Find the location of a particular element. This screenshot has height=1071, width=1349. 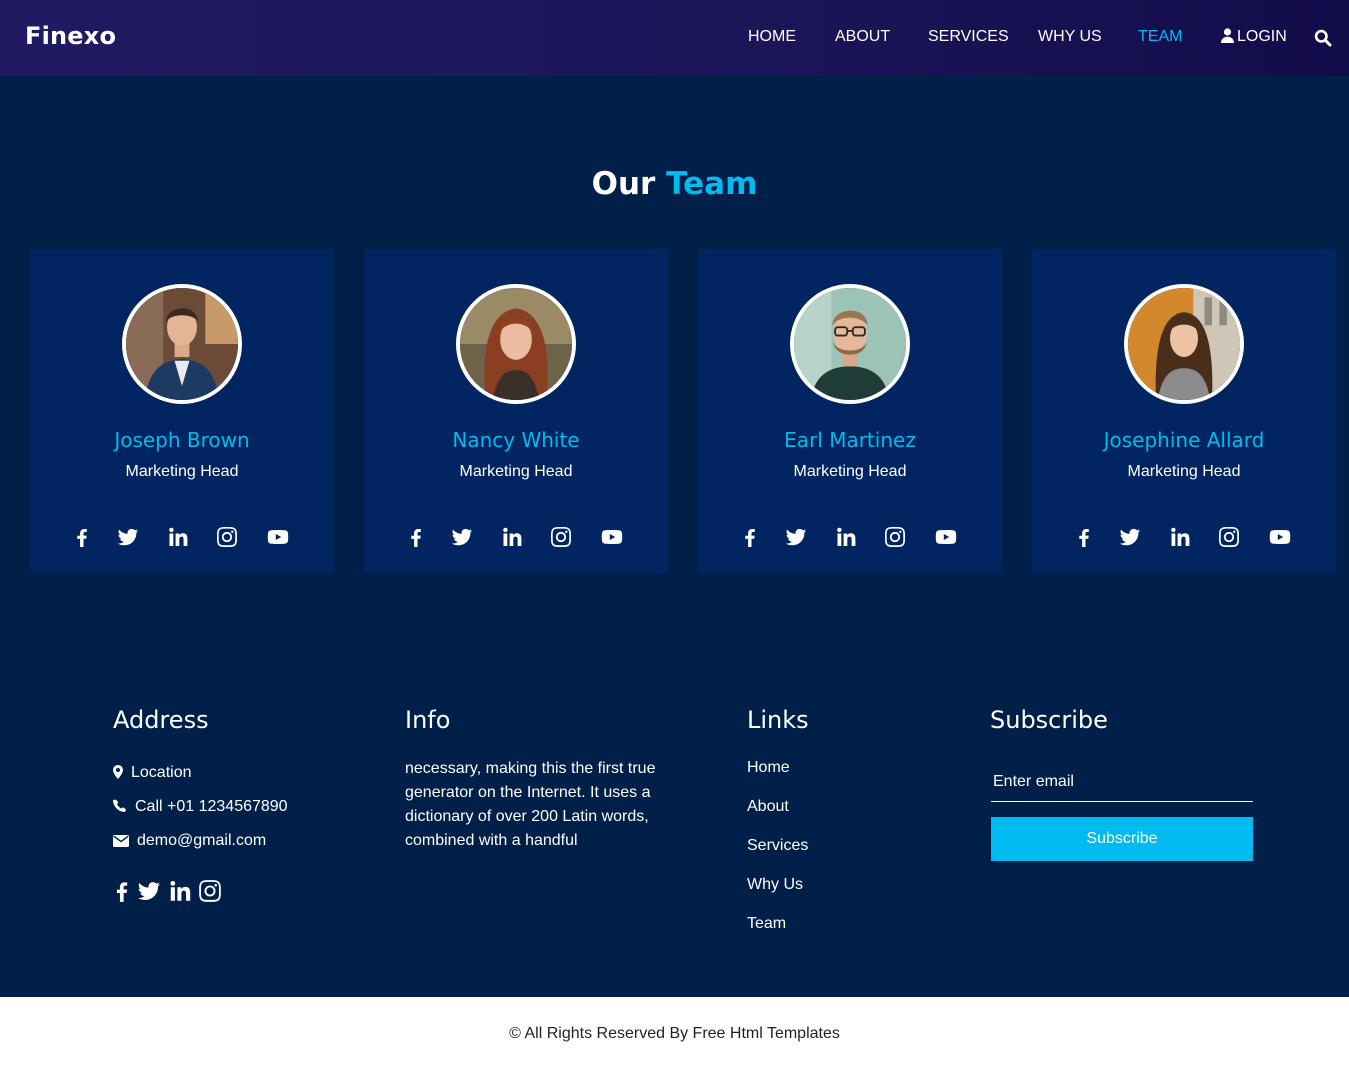

email-text: demo@gmail.com is located at coordinates (202, 840).